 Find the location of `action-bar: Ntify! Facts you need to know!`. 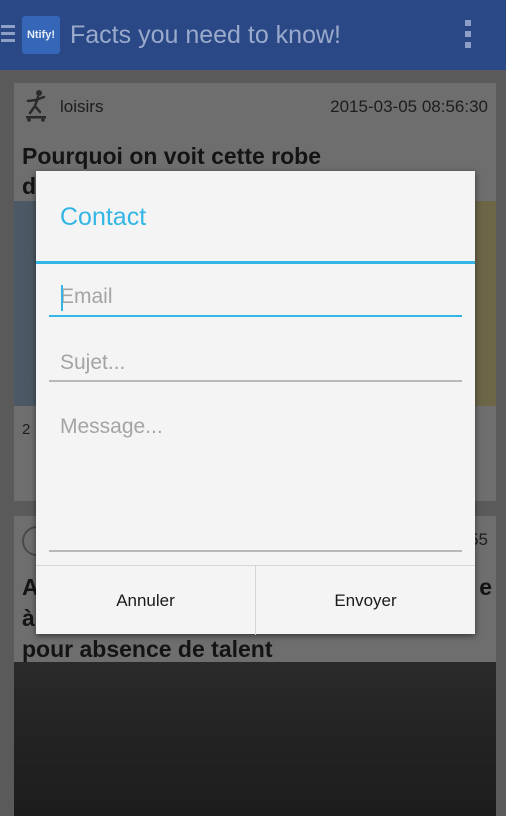

action-bar: Ntify! Facts you need to know! is located at coordinates (253, 35).